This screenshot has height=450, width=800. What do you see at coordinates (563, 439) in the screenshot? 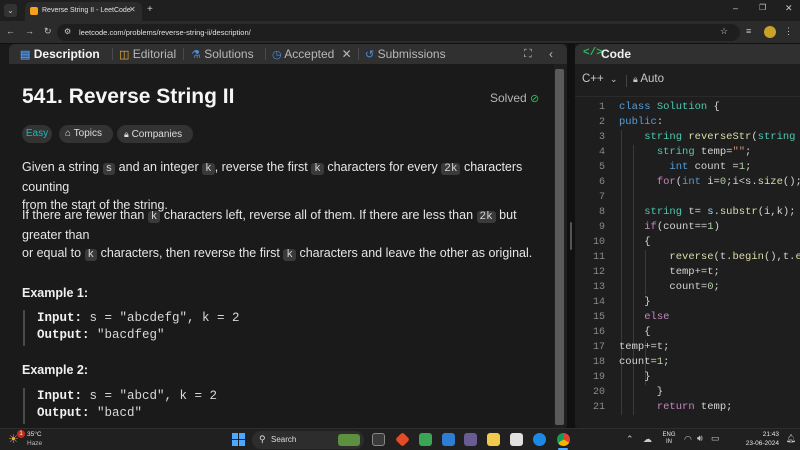
I see `chrome-browser-icon` at bounding box center [563, 439].